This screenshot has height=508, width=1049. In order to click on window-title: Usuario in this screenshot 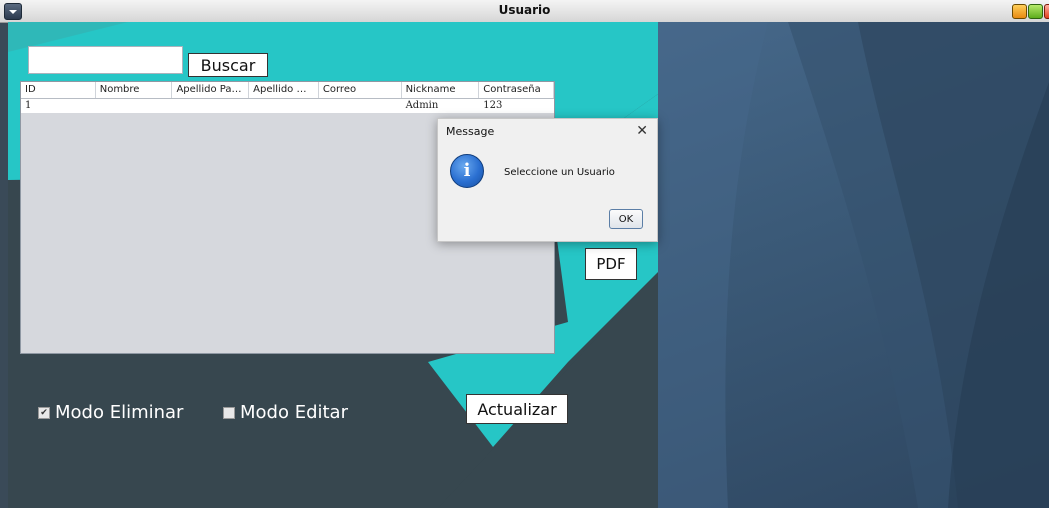, I will do `click(524, 10)`.